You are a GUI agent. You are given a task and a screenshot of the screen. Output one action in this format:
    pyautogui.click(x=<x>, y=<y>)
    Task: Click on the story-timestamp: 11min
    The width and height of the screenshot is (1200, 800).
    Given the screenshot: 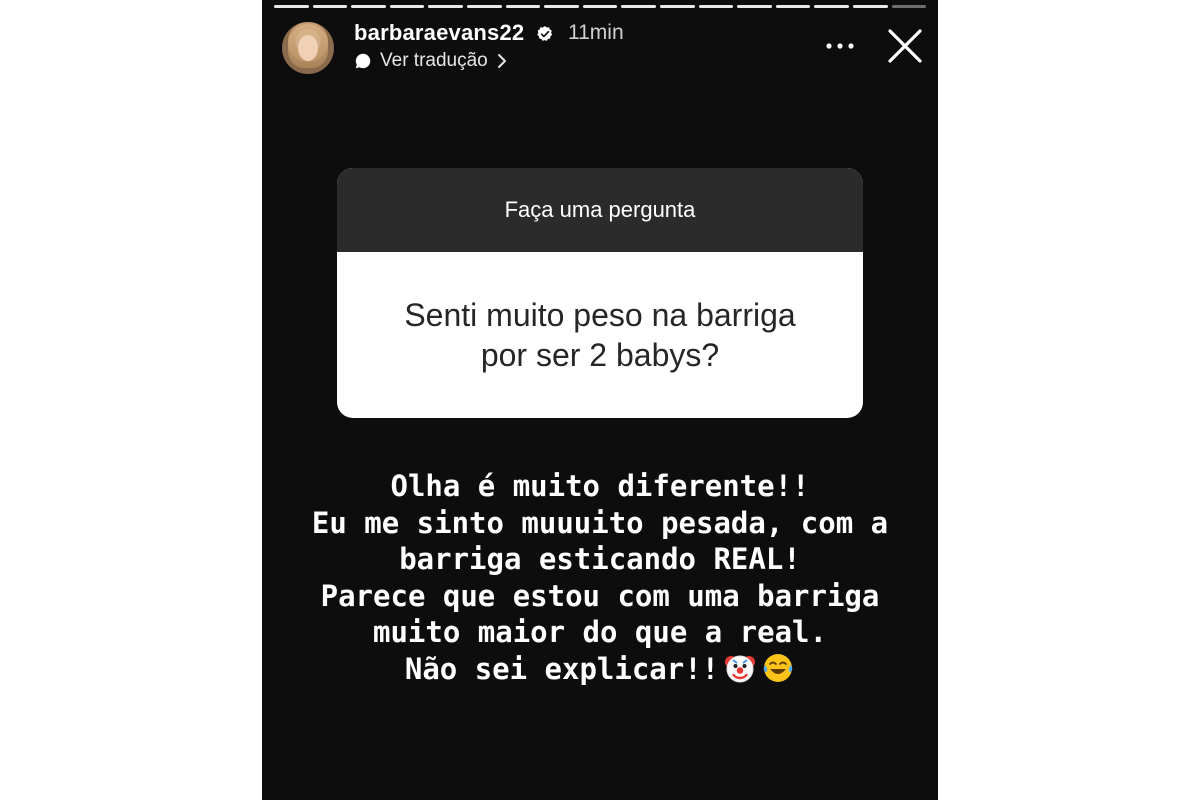 What is the action you would take?
    pyautogui.click(x=596, y=32)
    